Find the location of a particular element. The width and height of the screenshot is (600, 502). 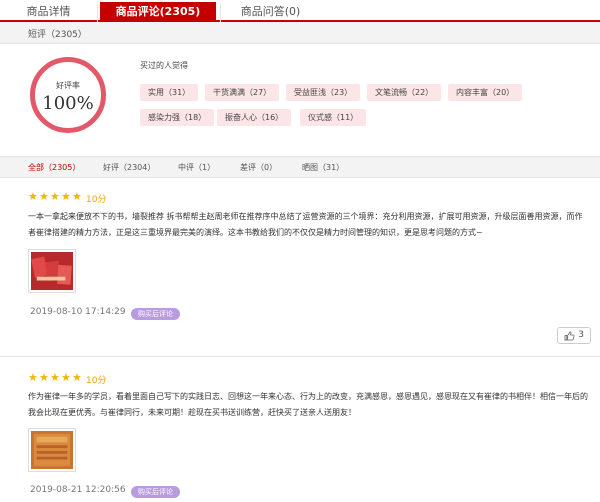

impressions-title: 买过的人觉得 is located at coordinates (164, 65).